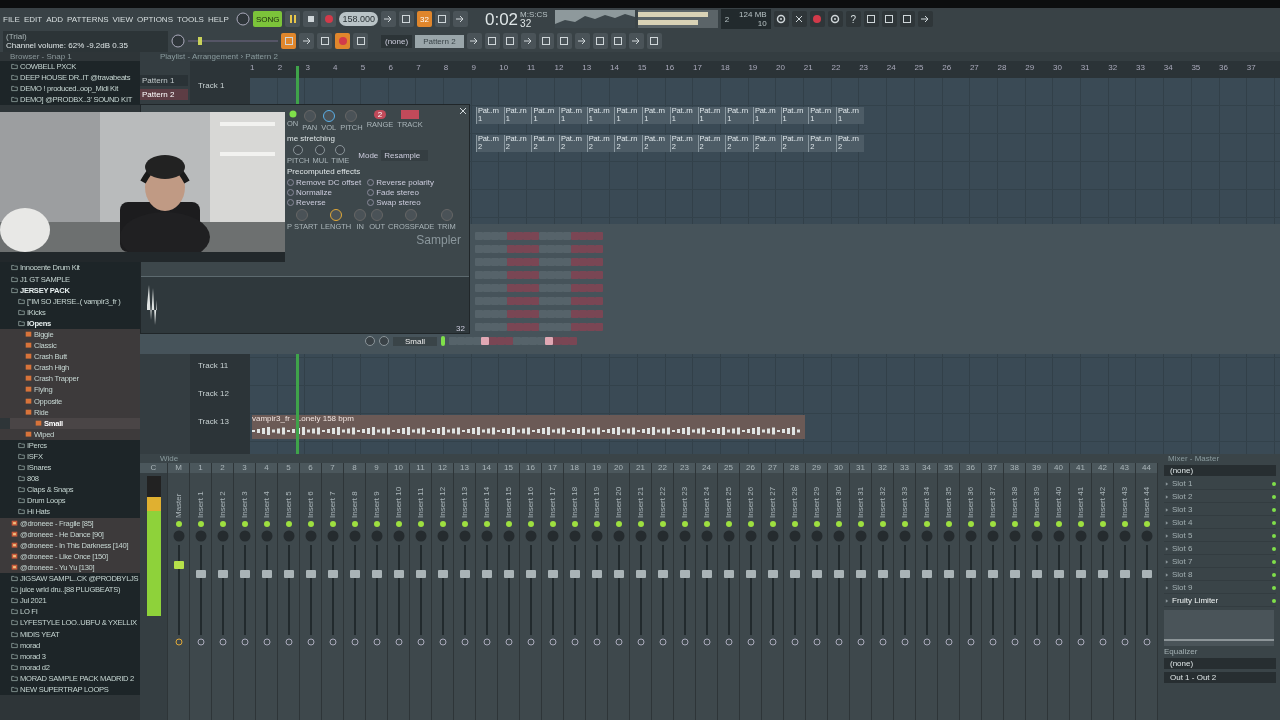 The height and width of the screenshot is (720, 1280). I want to click on effect-slot: Slot 7, so click(1220, 562).